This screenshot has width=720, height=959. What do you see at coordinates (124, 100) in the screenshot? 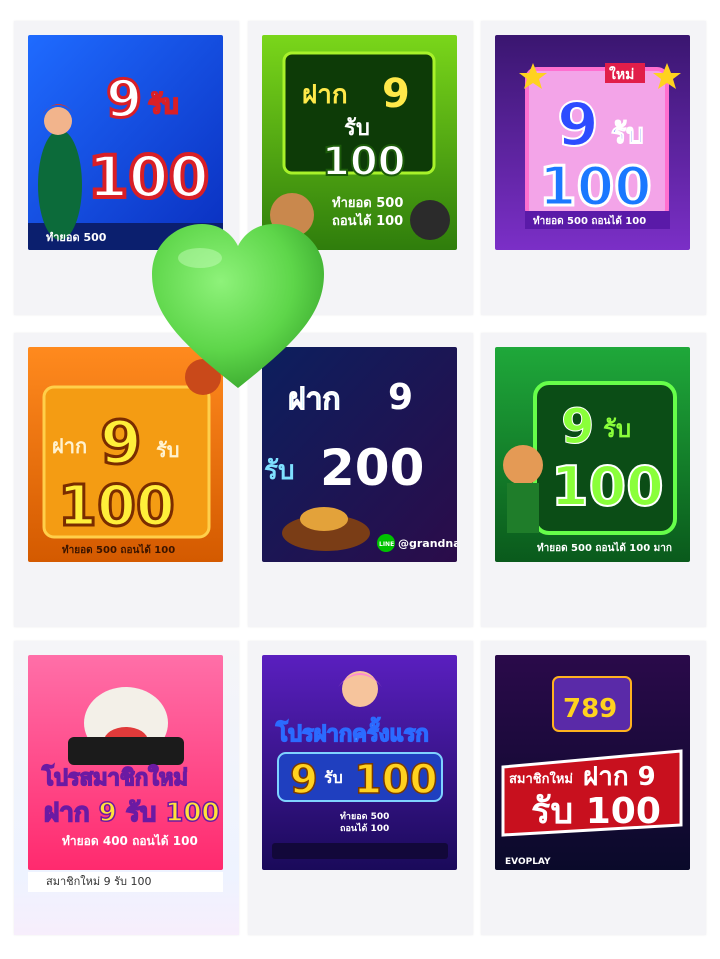
I see `promo1-line1: 9` at bounding box center [124, 100].